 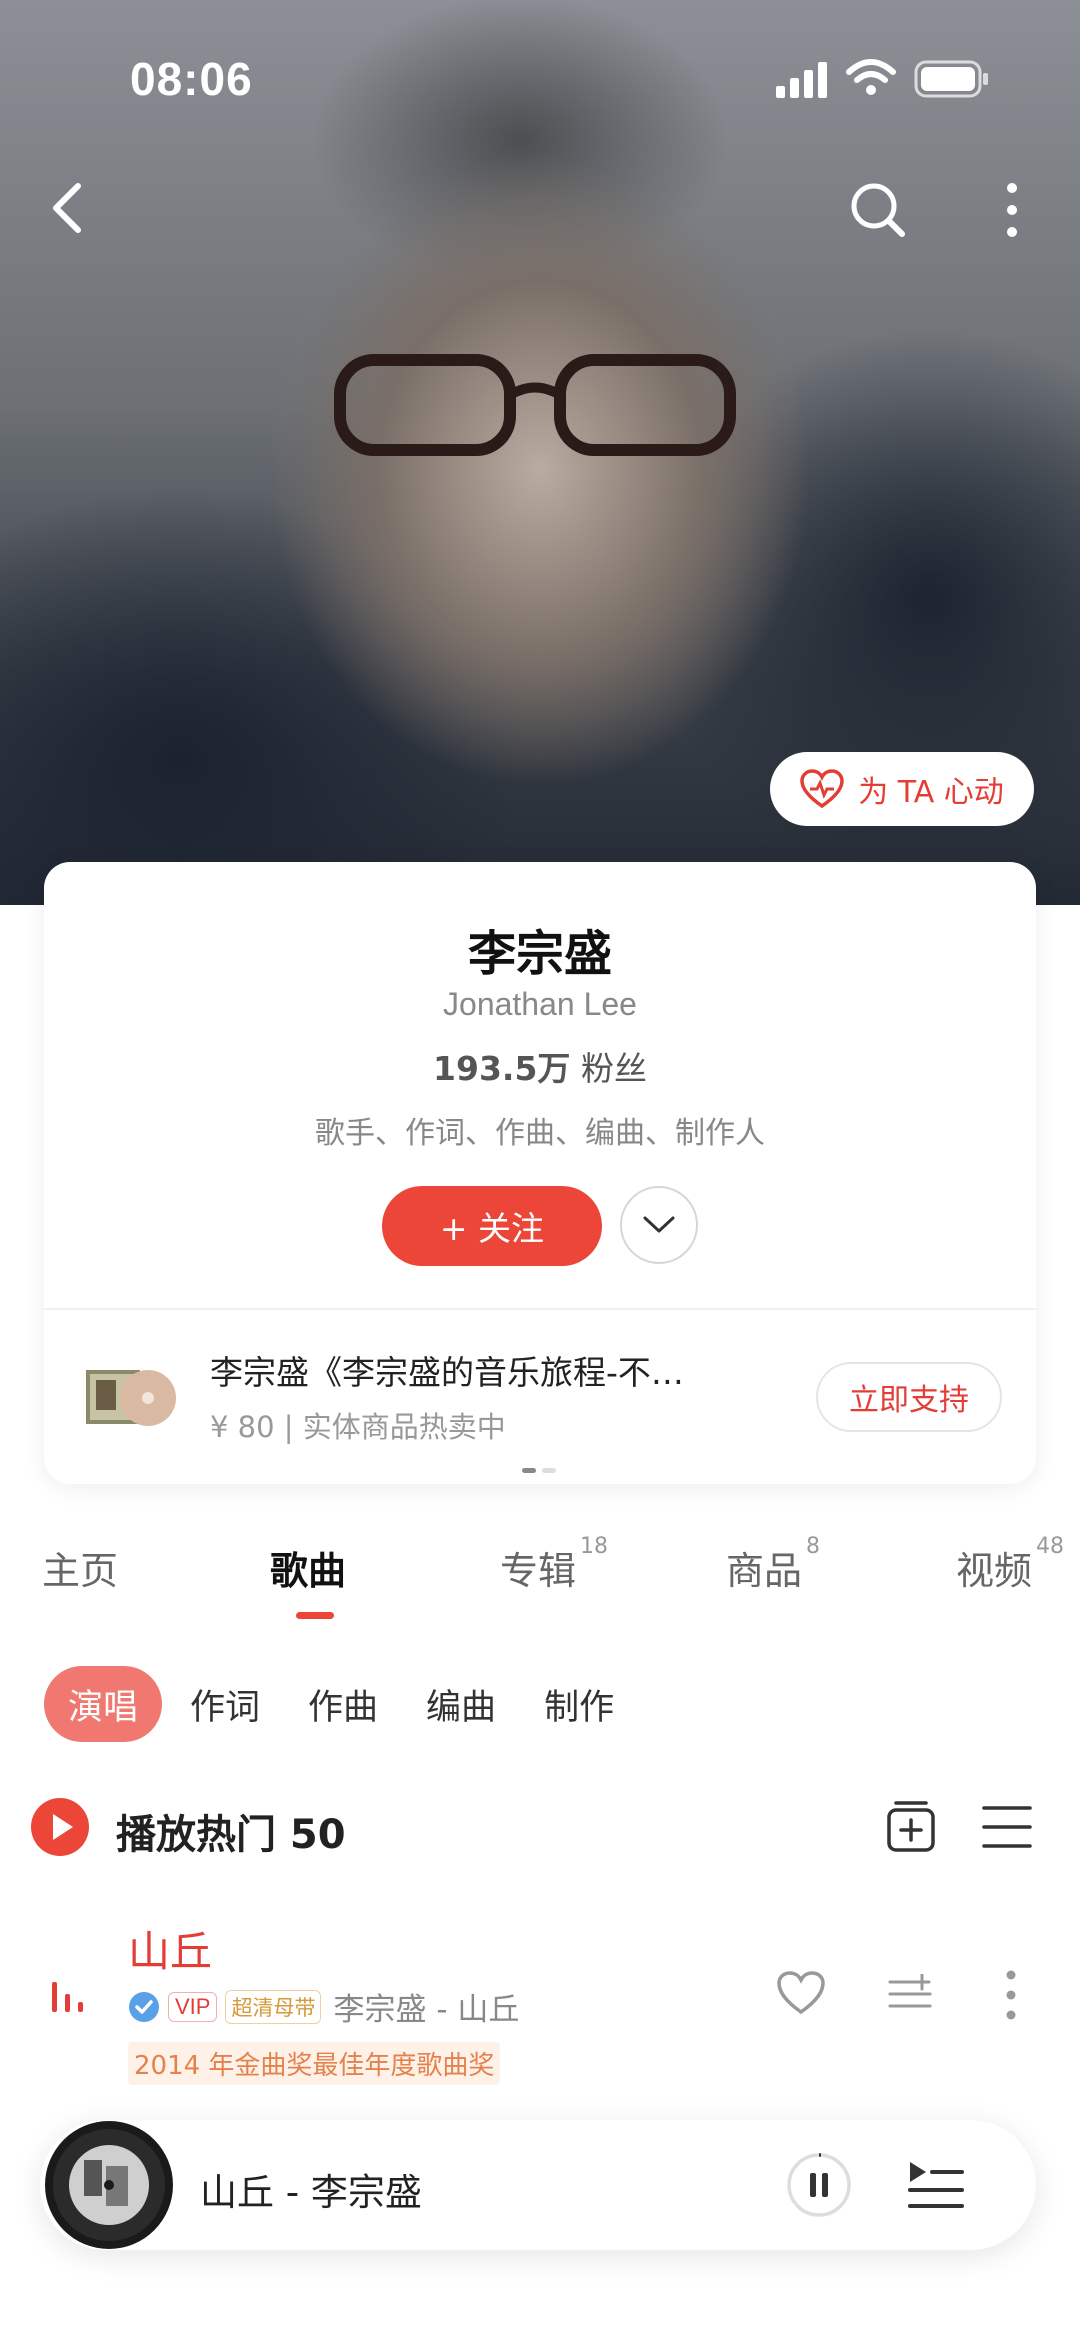 What do you see at coordinates (819, 2185) in the screenshot?
I see `pause-icon` at bounding box center [819, 2185].